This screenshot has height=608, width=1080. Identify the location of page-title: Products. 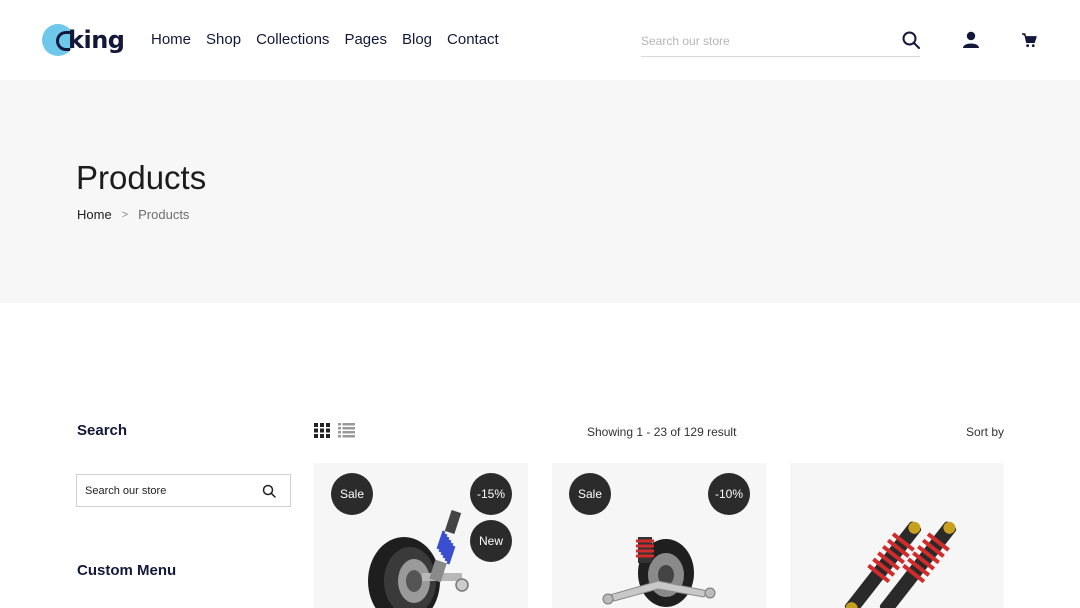
(141, 177).